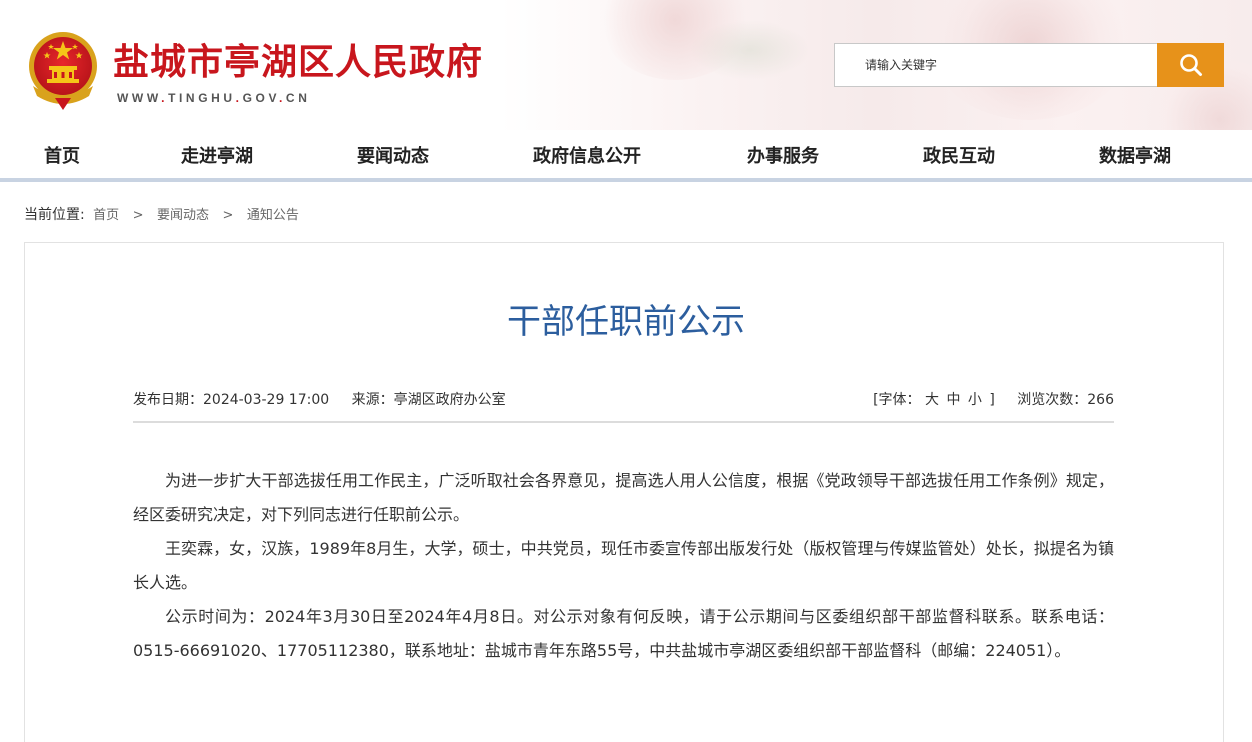 The height and width of the screenshot is (742, 1252). I want to click on article-title: 干部任职前公示, so click(626, 322).